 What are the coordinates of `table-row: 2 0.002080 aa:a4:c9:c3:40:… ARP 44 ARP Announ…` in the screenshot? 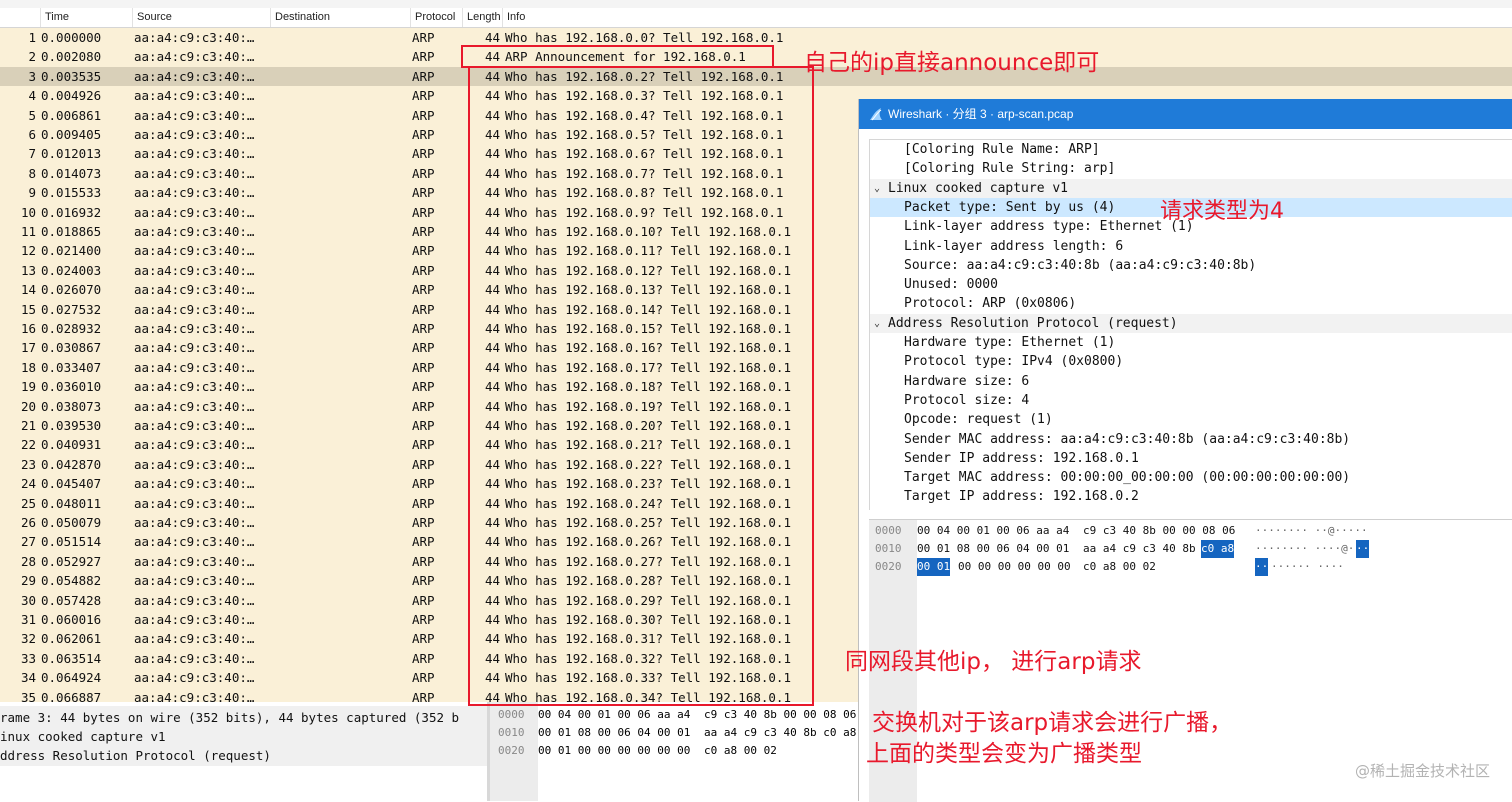 It's located at (756, 56).